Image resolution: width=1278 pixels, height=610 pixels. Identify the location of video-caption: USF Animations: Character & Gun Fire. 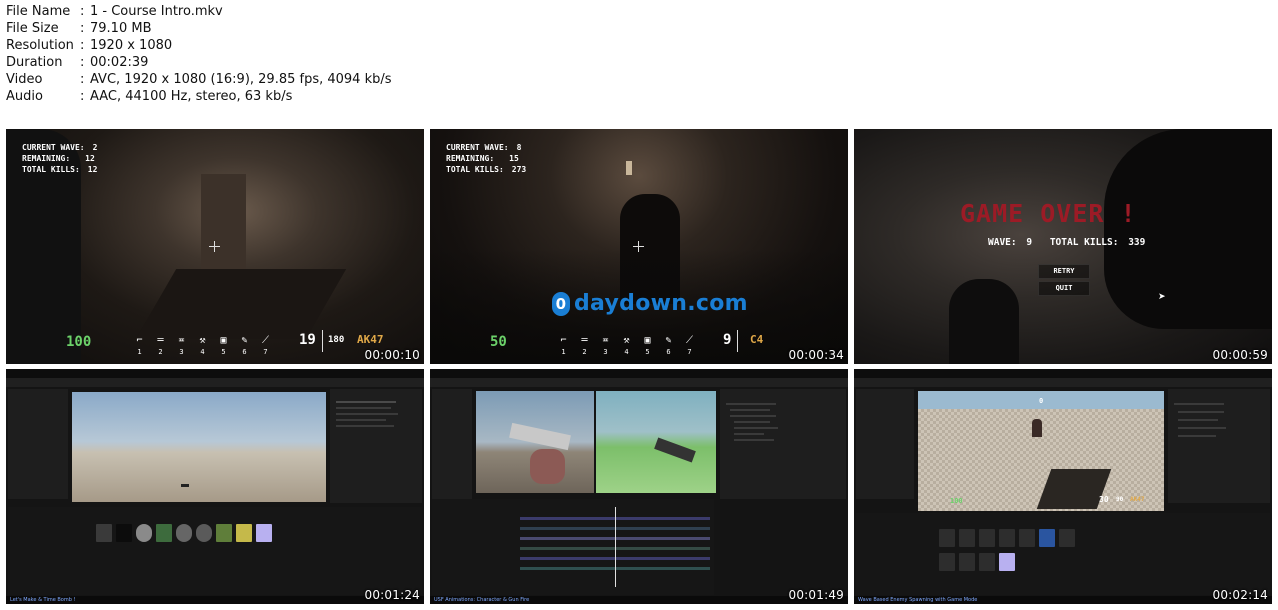
(482, 600).